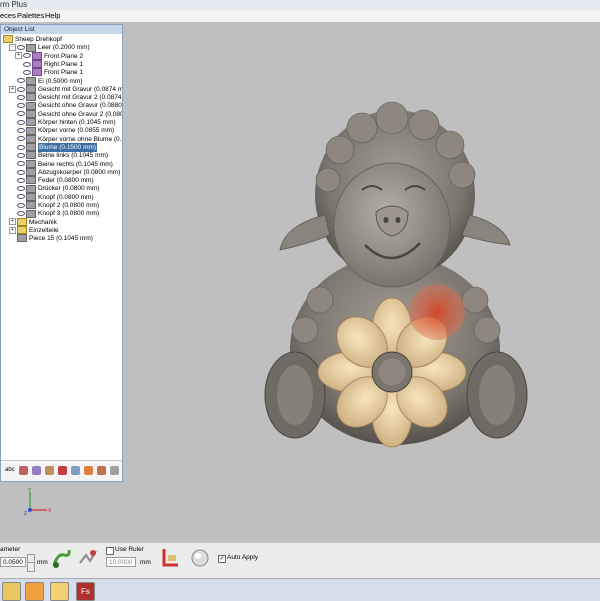 The height and width of the screenshot is (601, 600). I want to click on object-list-title: Object List, so click(61, 29).